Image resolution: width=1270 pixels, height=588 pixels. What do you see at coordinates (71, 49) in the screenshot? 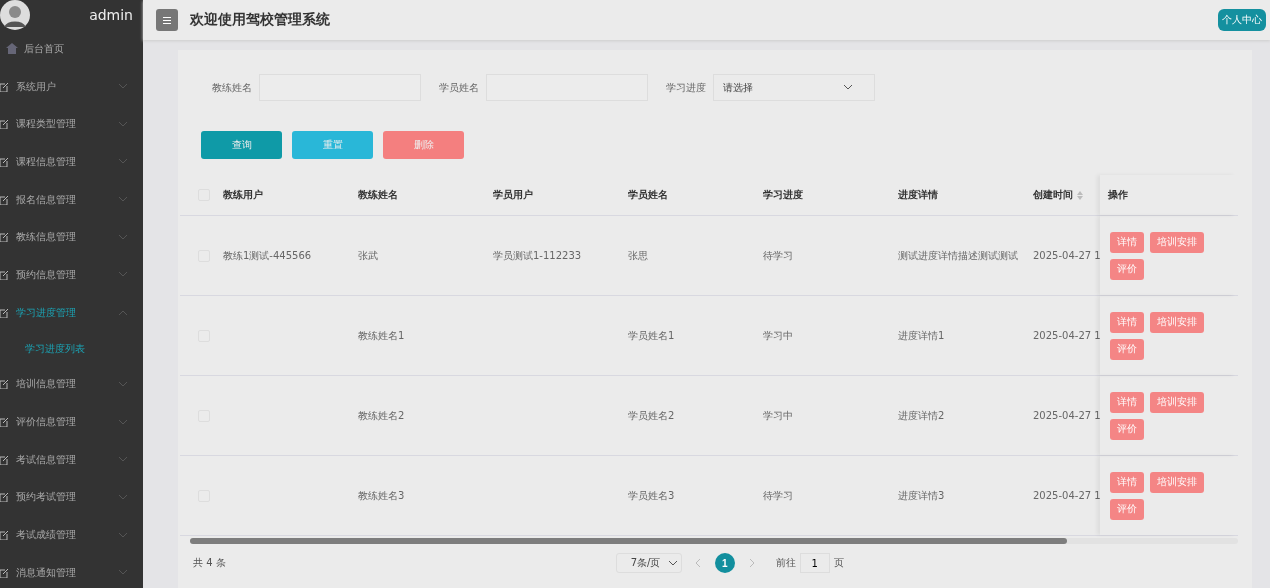
I see `menu-item: 后台首页` at bounding box center [71, 49].